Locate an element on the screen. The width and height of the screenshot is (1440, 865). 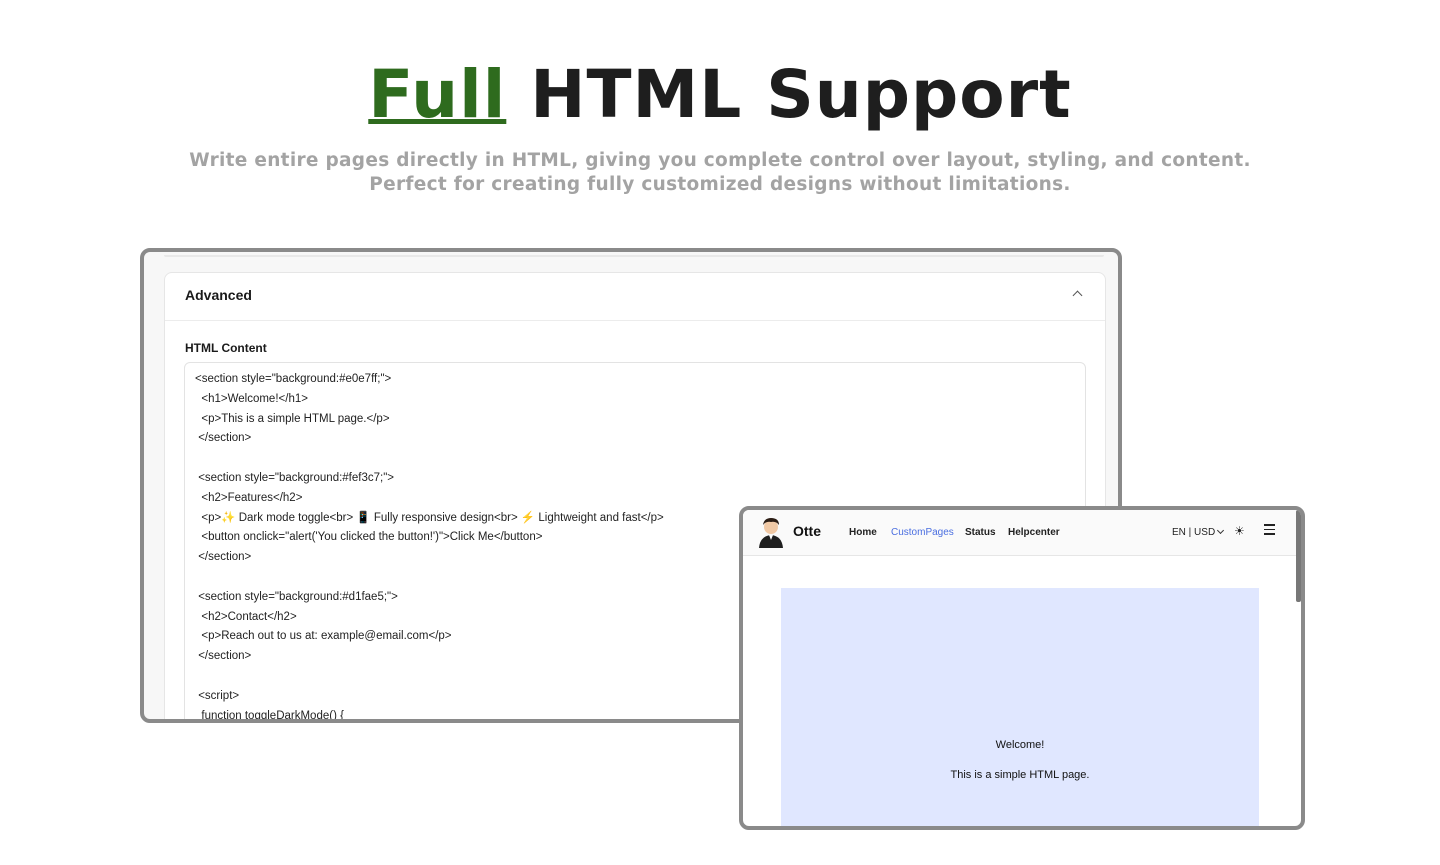
nav-link-home: Home is located at coordinates (863, 532).